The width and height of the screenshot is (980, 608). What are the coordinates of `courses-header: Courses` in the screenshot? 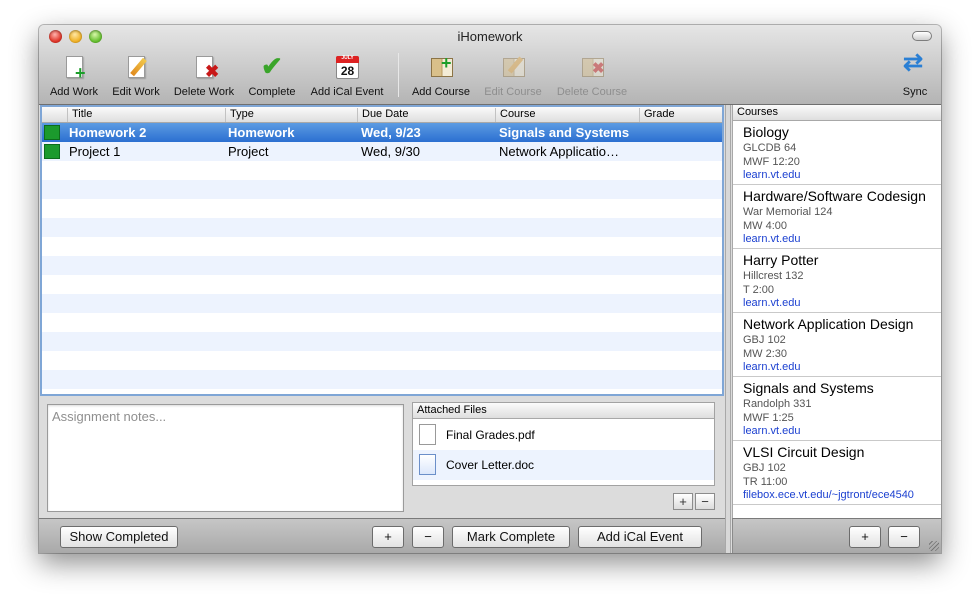 It's located at (837, 113).